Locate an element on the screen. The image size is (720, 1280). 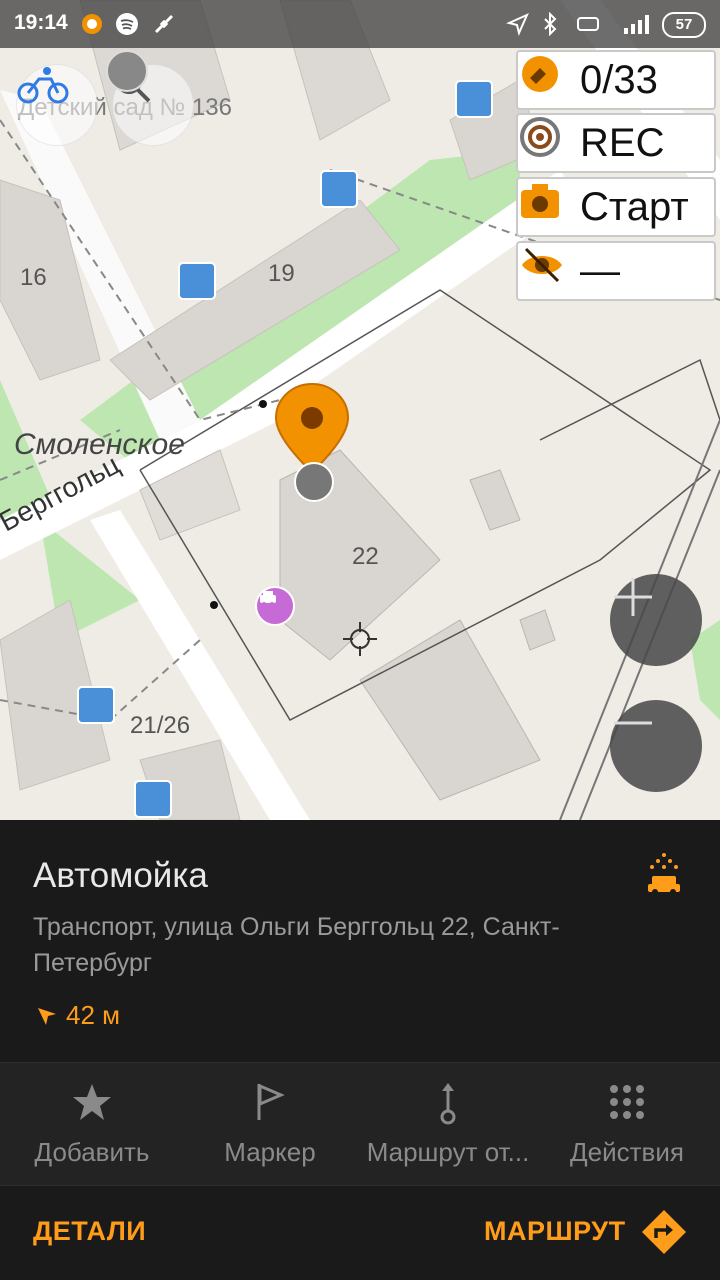
actions-menu-label: Действия is located at coordinates (627, 1152).